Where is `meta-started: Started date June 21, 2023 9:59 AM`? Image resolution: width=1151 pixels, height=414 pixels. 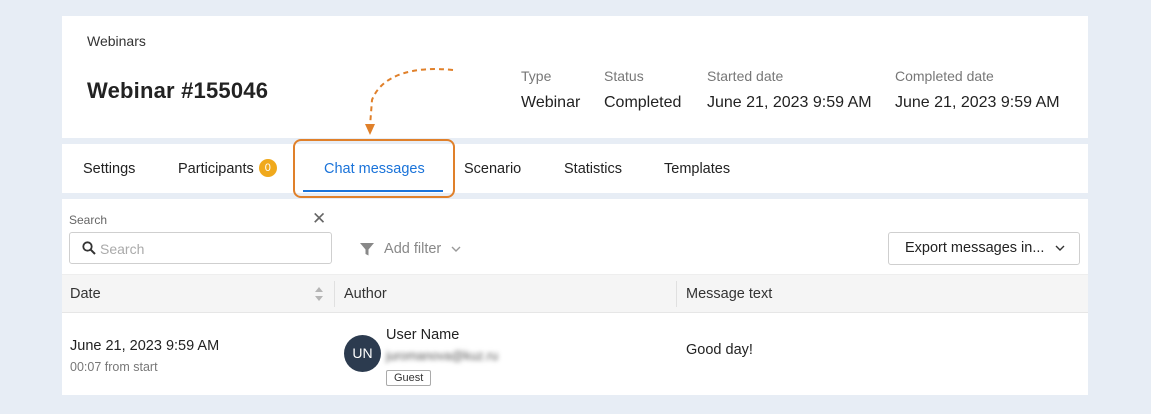 meta-started: Started date June 21, 2023 9:59 AM is located at coordinates (789, 90).